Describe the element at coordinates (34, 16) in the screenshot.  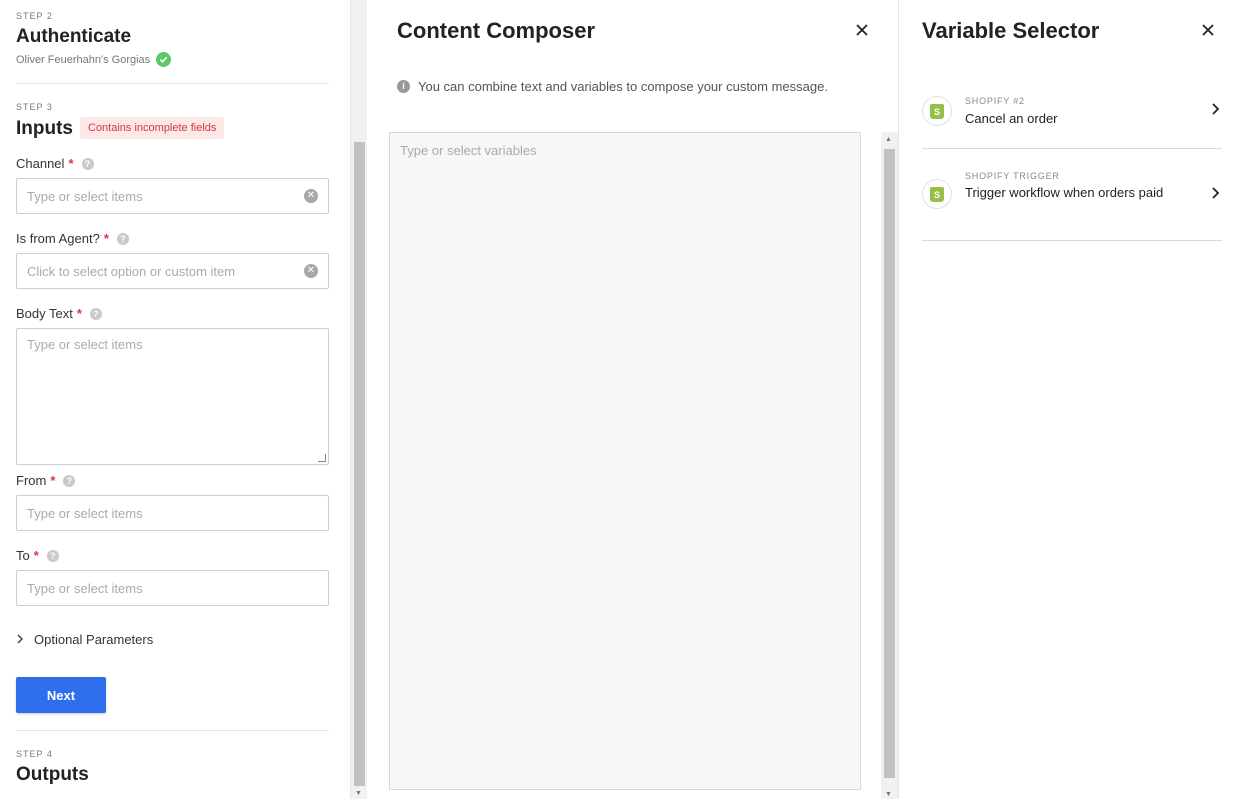
I see `step-2-label: STEP 2` at that location.